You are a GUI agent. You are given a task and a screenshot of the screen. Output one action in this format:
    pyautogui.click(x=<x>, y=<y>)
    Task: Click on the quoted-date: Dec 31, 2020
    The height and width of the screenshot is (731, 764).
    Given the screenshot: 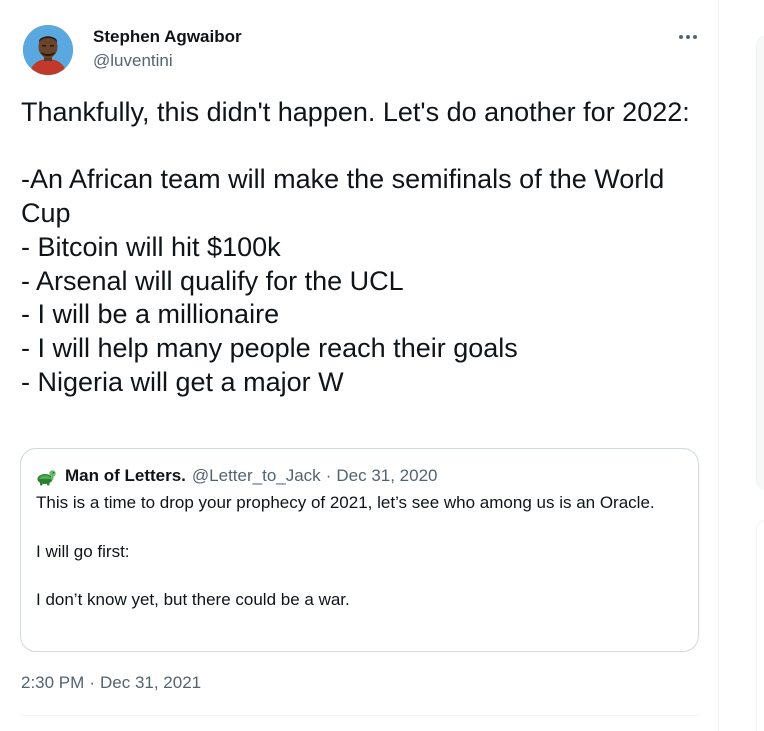 What is the action you would take?
    pyautogui.click(x=387, y=475)
    